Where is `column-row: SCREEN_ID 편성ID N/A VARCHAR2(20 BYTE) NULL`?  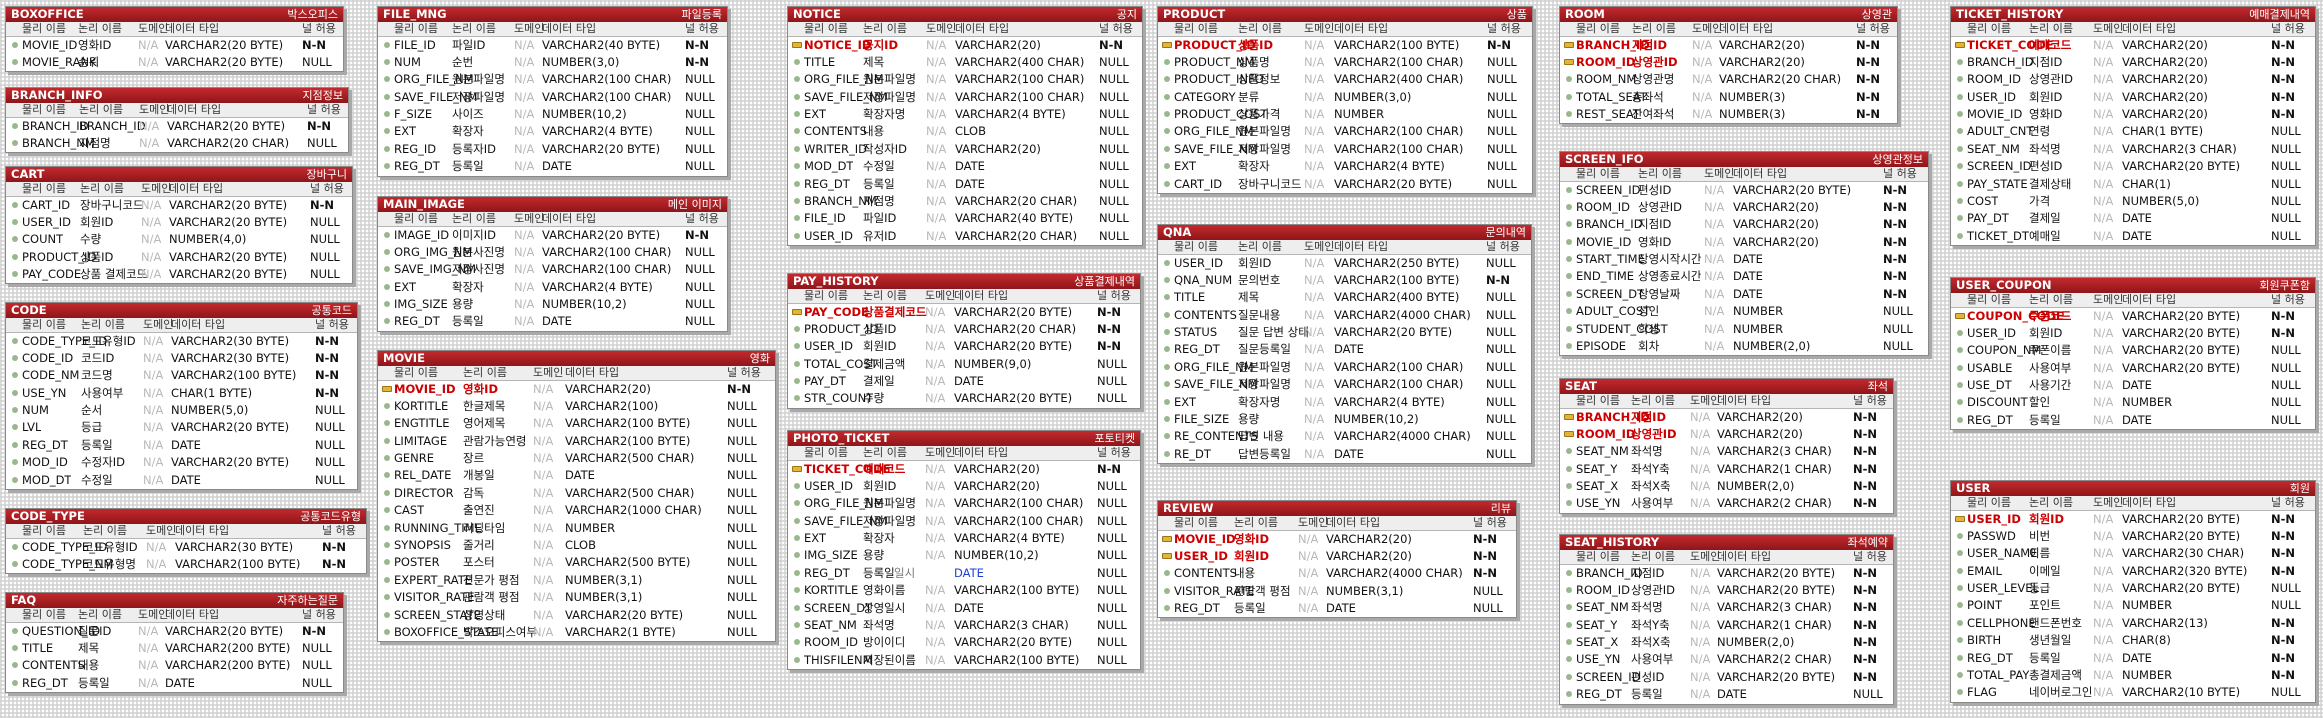
column-row: SCREEN_ID 편성ID N/A VARCHAR2(20 BYTE) NULL is located at coordinates (2133, 166).